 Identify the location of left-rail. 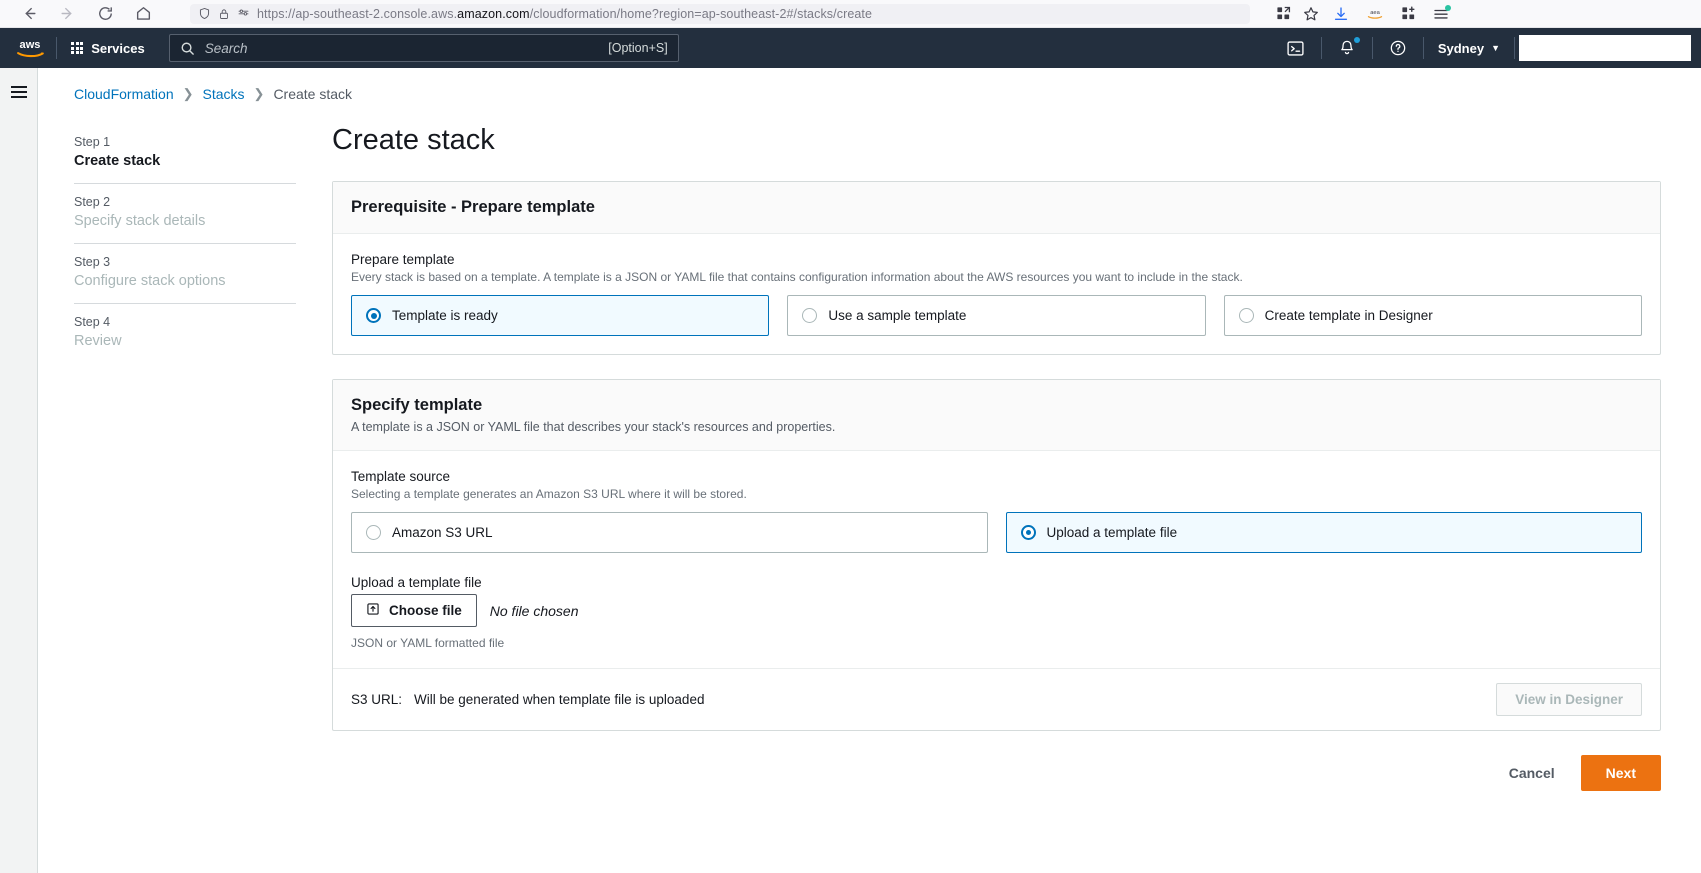
(19, 470).